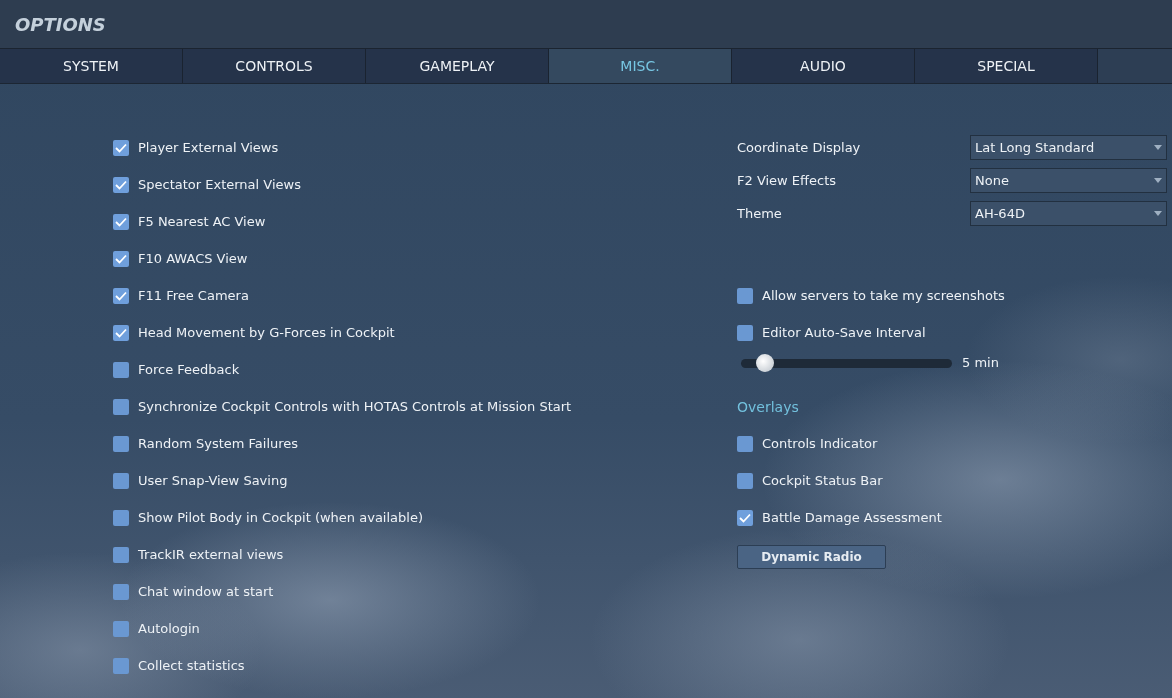  Describe the element at coordinates (1068, 213) in the screenshot. I see `dropdown: AH-64D` at that location.